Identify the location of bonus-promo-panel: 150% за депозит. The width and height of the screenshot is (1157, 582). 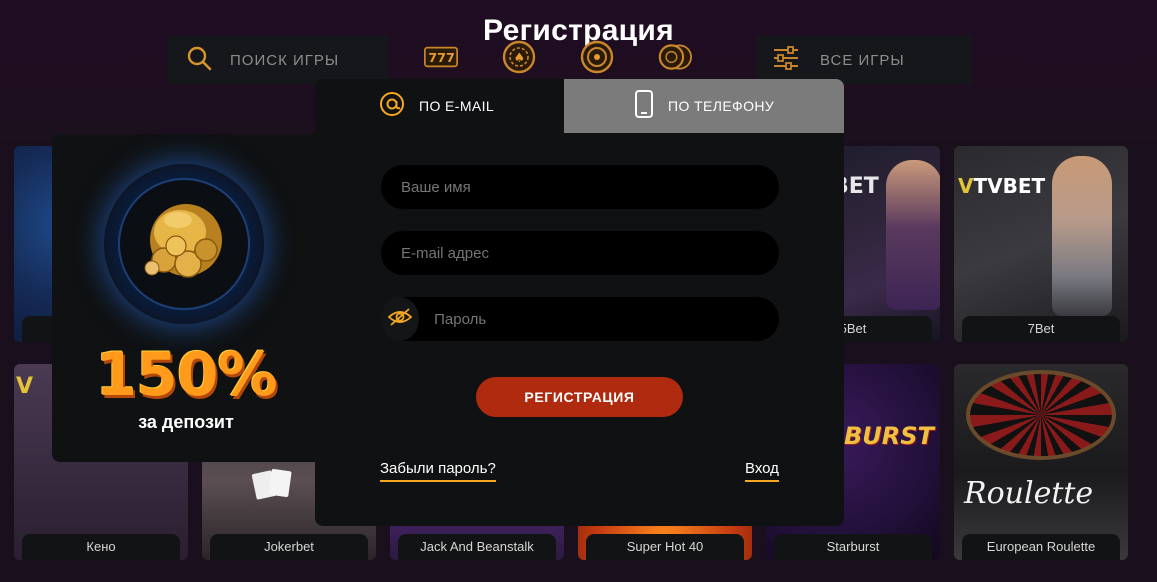
(186, 298).